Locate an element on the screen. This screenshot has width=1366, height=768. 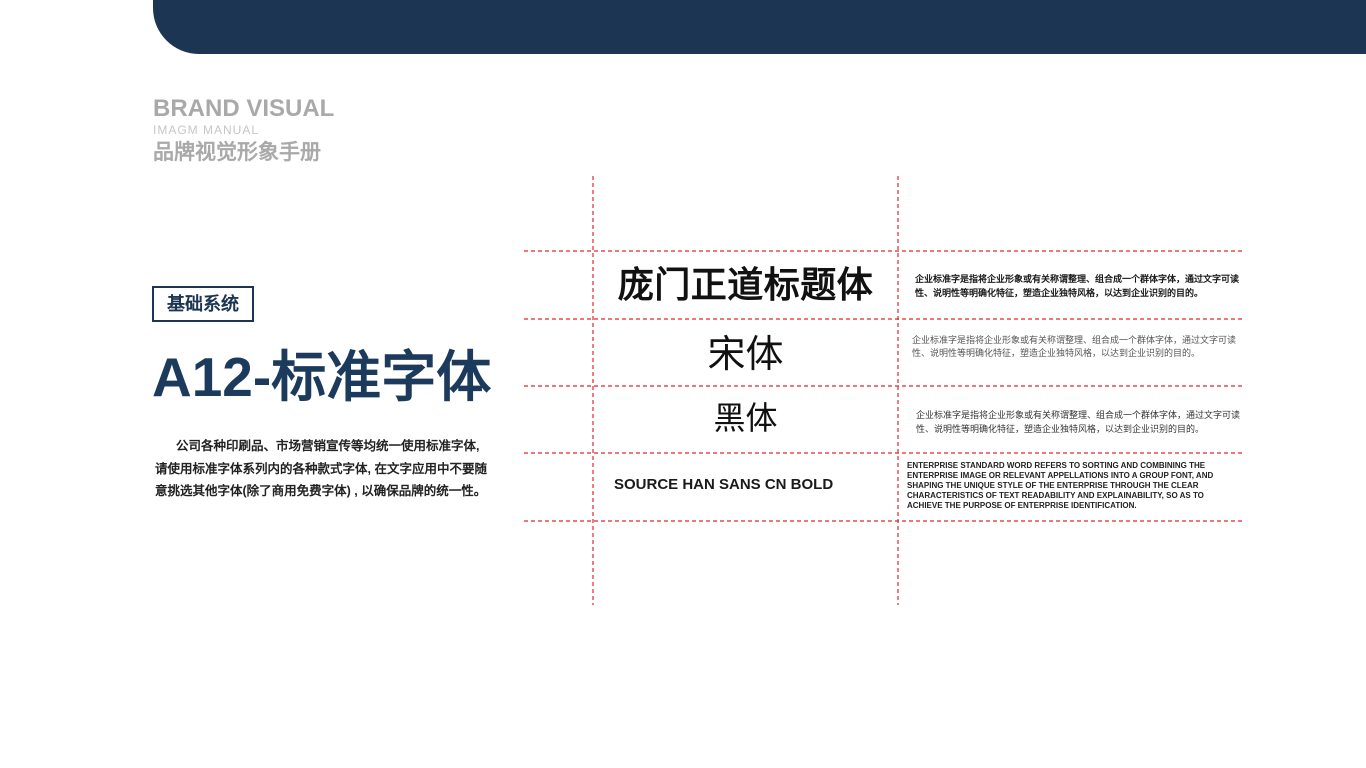
font-specimen-name: SOURCE HAN SANS CN BOLD is located at coordinates (724, 484).